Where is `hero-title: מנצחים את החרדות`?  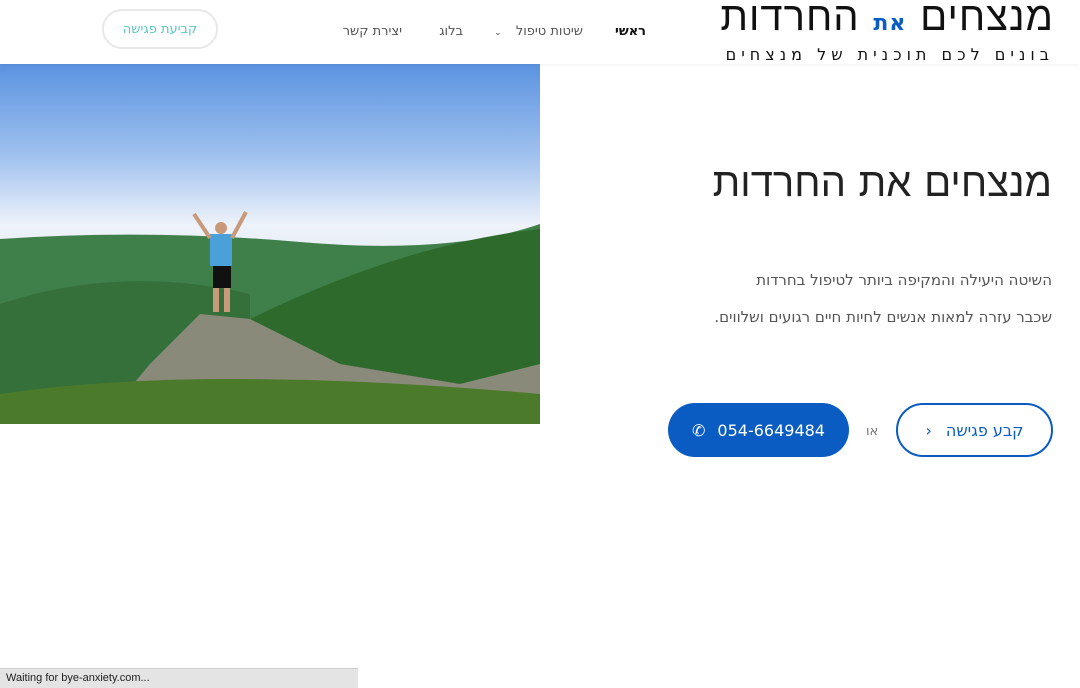 hero-title: מנצחים את החרדות is located at coordinates (882, 183).